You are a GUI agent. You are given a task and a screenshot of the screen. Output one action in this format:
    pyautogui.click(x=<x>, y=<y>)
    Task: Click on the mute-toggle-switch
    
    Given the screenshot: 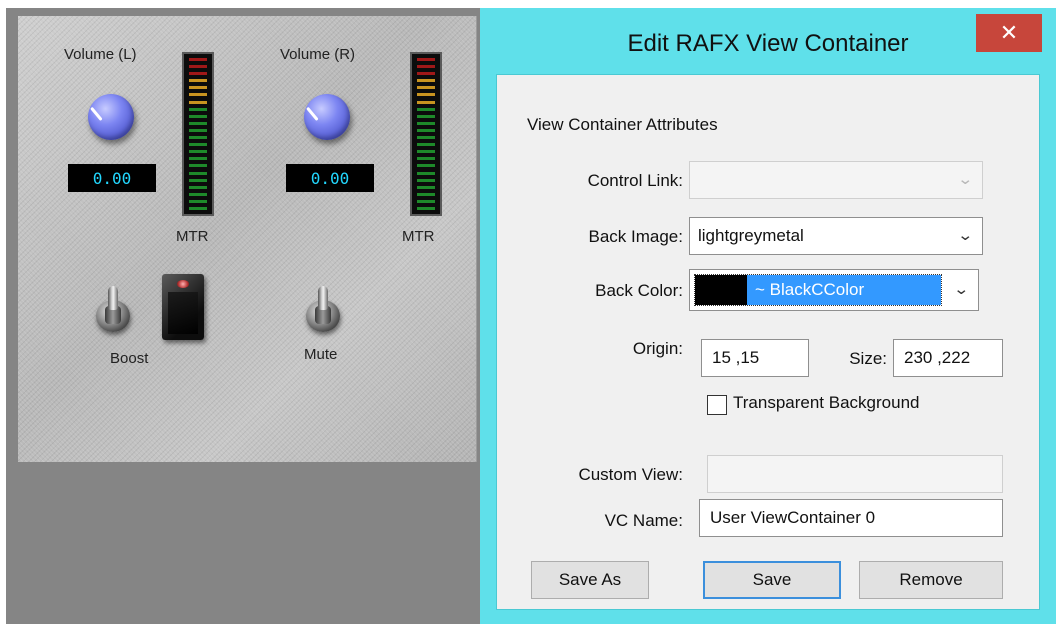 What is the action you would take?
    pyautogui.click(x=323, y=310)
    